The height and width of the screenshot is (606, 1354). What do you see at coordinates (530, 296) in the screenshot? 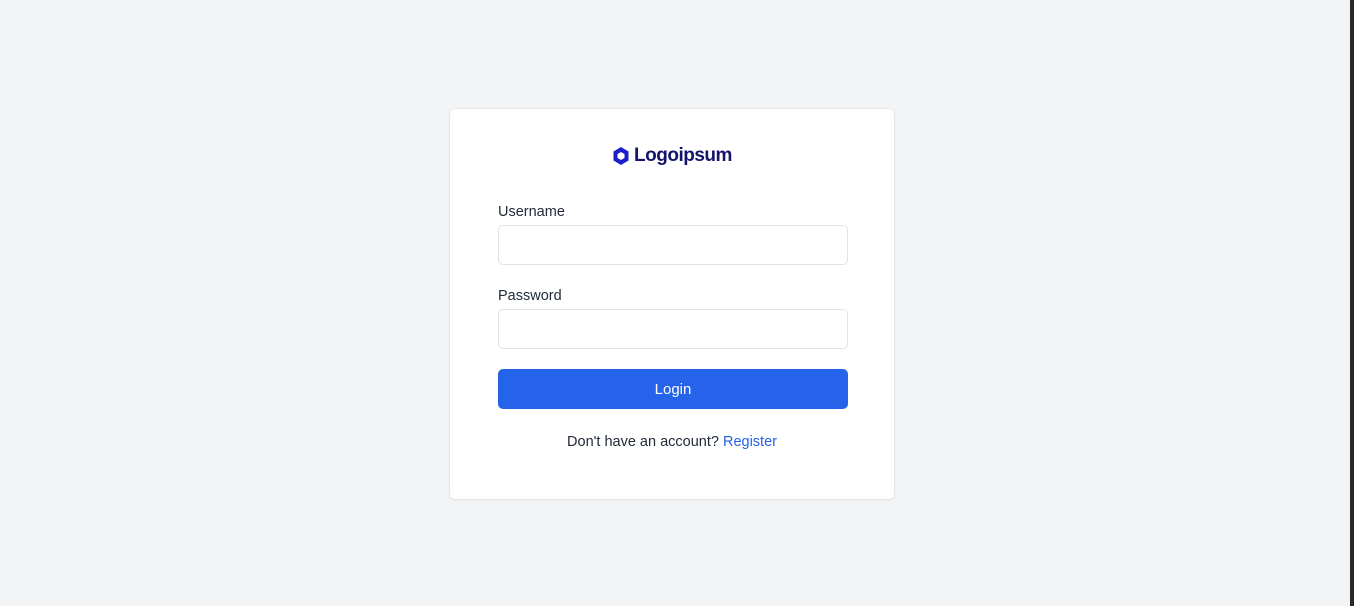
I see `password-label: Password` at bounding box center [530, 296].